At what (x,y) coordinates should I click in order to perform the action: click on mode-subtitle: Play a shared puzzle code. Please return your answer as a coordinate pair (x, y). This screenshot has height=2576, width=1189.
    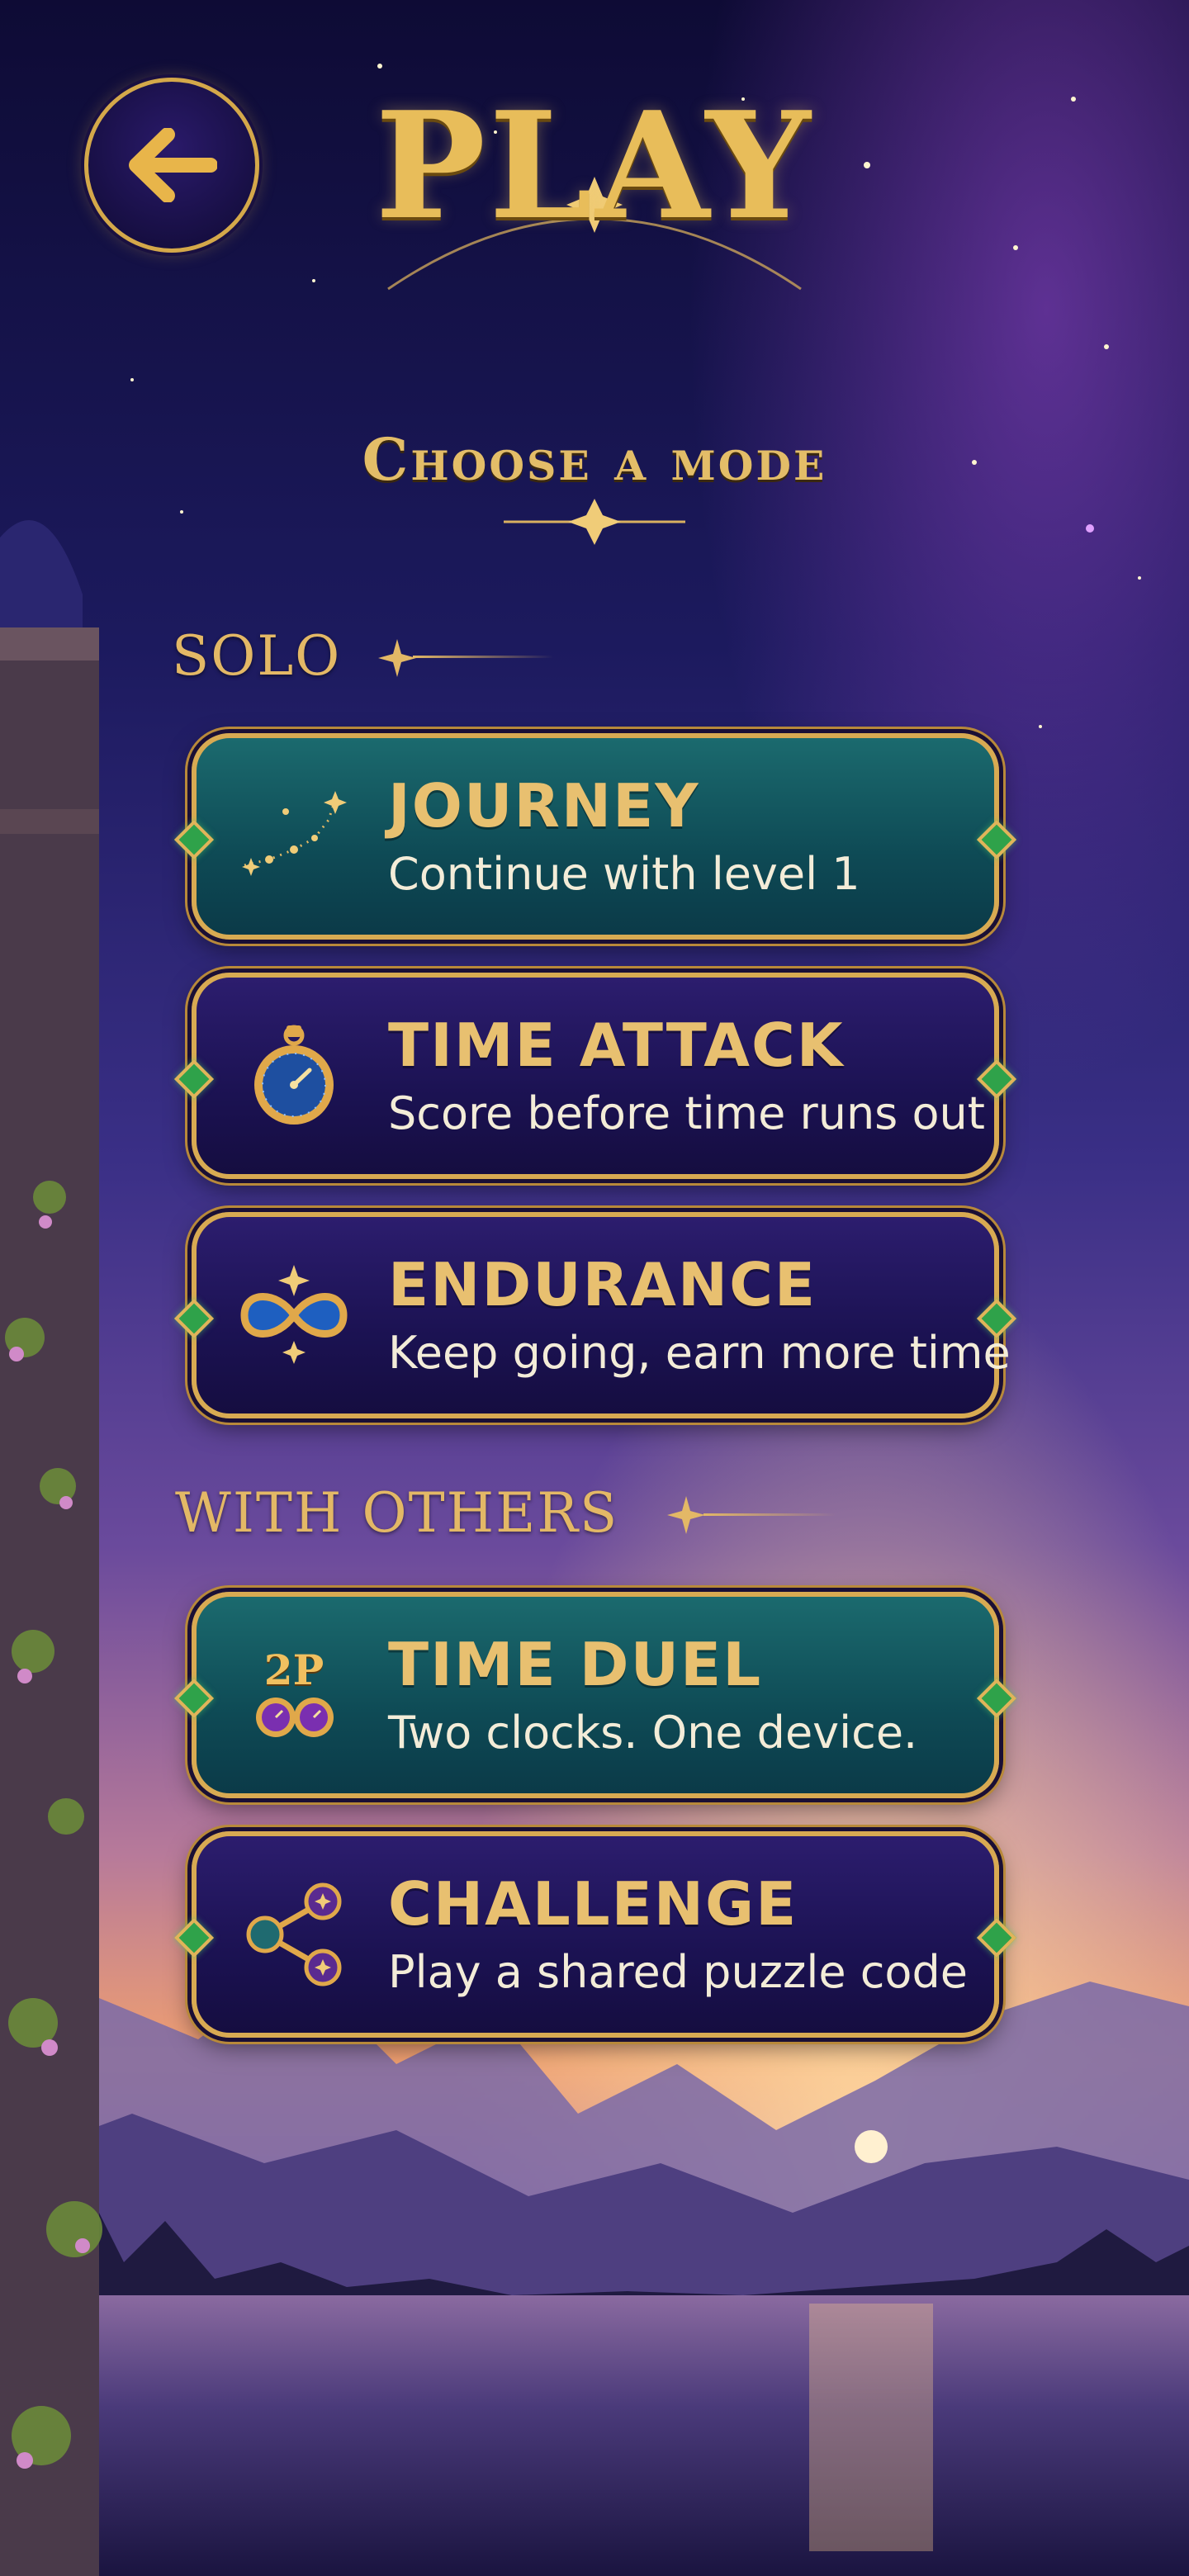
    Looking at the image, I should click on (678, 1972).